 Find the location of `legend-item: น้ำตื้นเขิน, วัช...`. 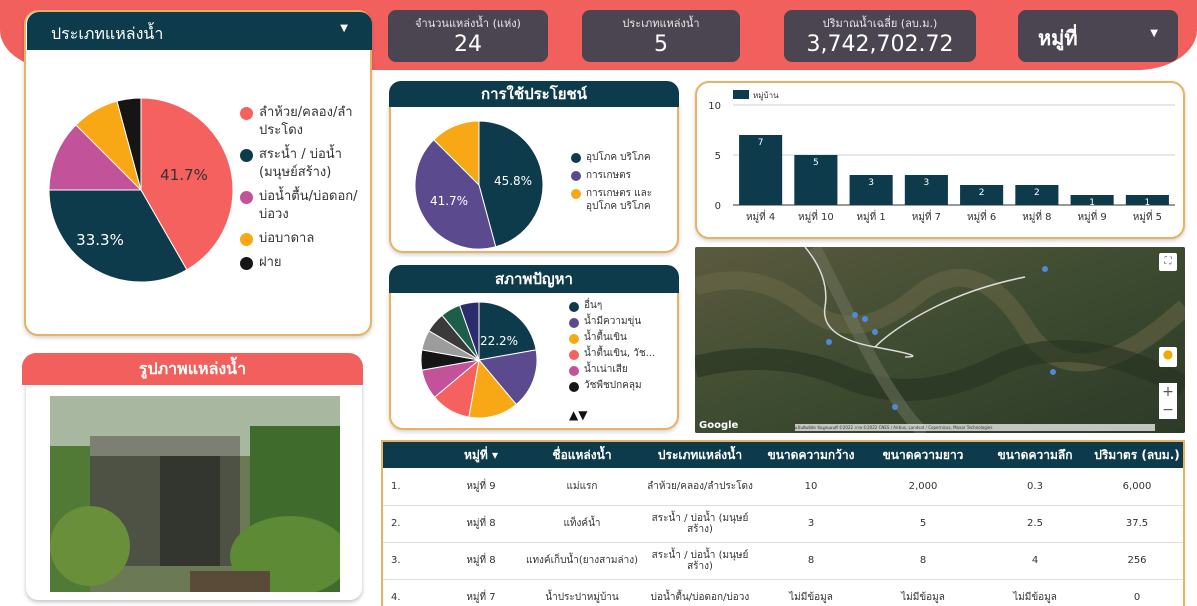

legend-item: น้ำตื้นเขิน, วัช... is located at coordinates (623, 354).